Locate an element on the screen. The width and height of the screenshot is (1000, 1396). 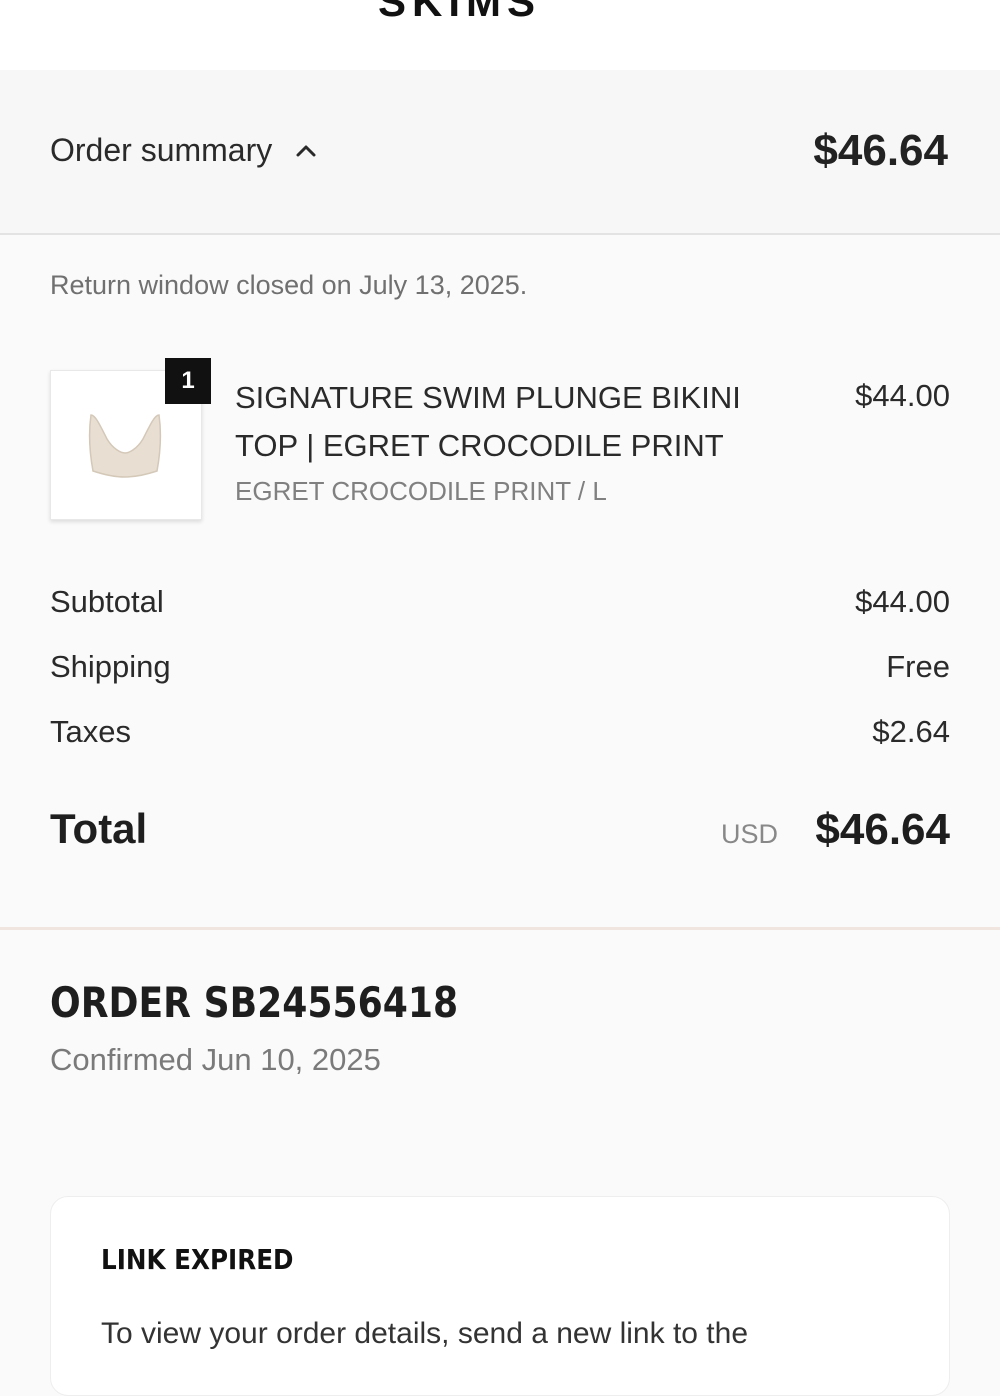
subtotal-label: Subtotal is located at coordinates (107, 601).